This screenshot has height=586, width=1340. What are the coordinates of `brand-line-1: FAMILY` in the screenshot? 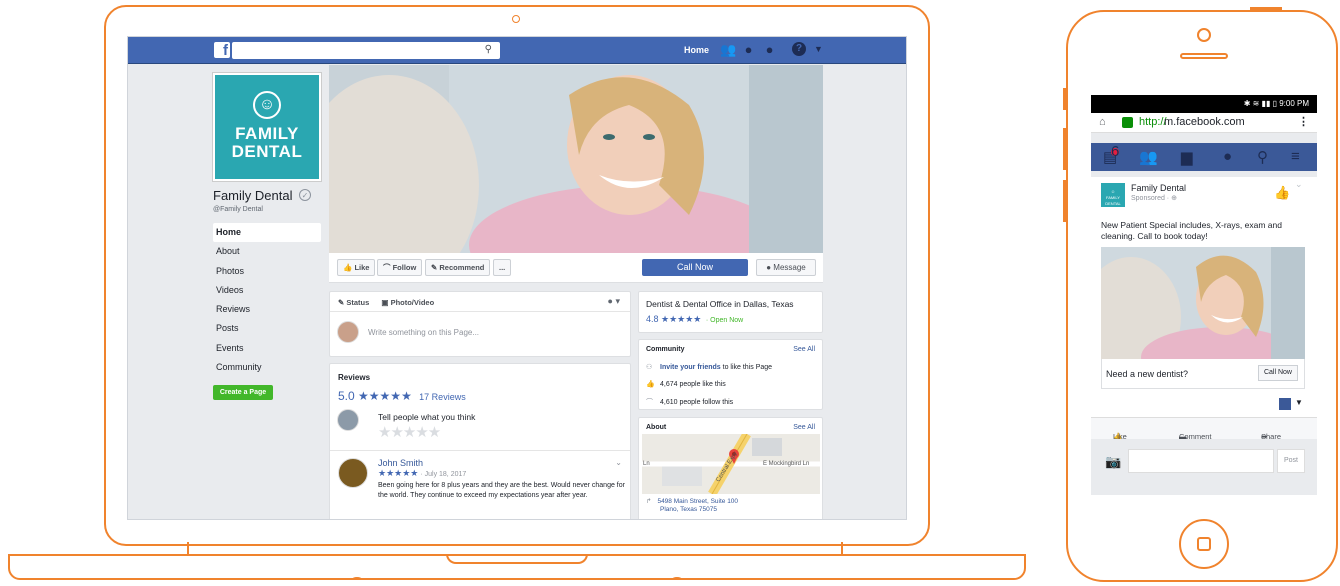 It's located at (267, 133).